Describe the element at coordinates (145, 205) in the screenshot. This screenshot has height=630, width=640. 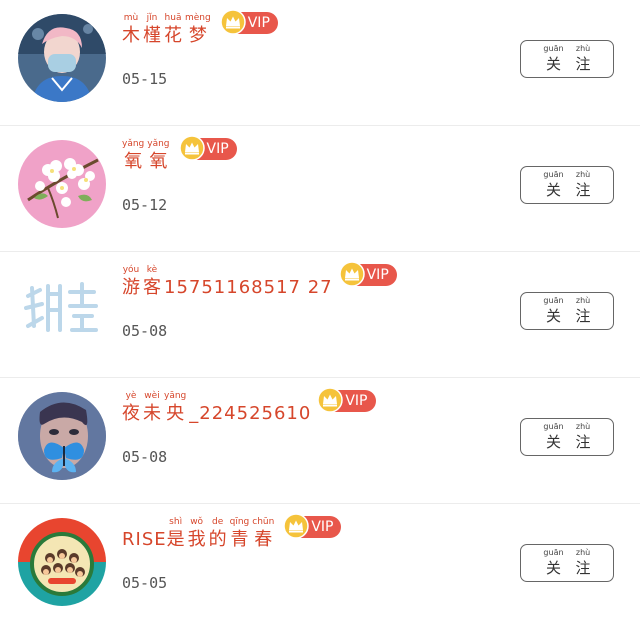
I see `date: 05-12` at that location.